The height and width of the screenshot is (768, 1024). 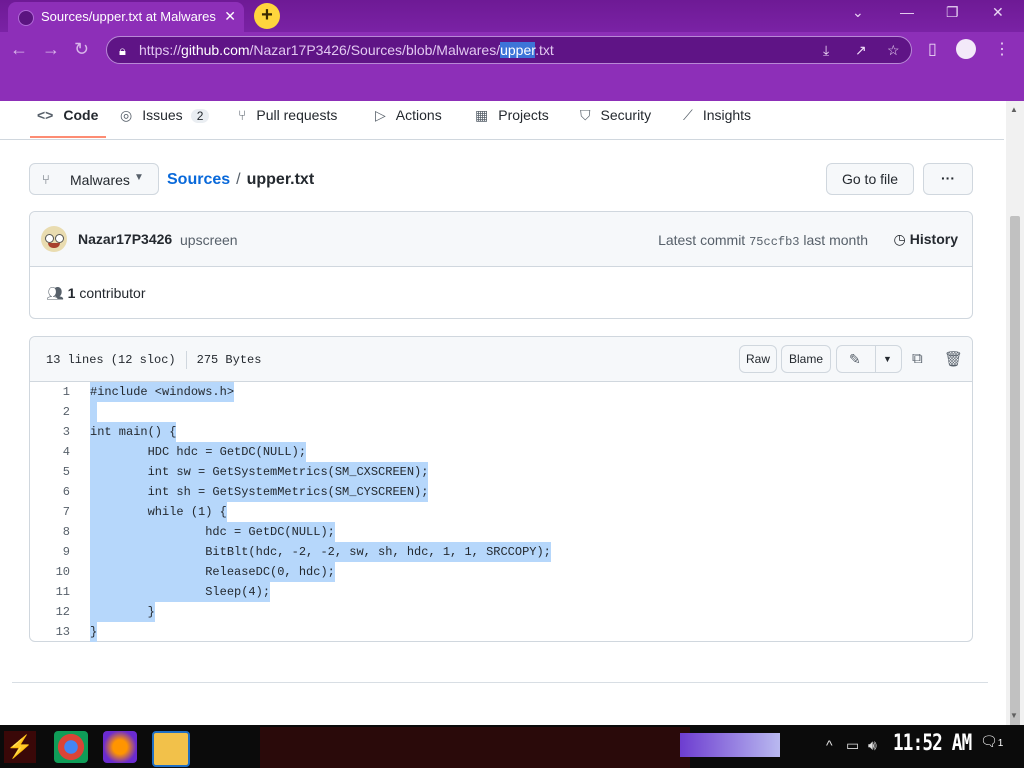 What do you see at coordinates (209, 240) in the screenshot?
I see `commit-message: upscreen` at bounding box center [209, 240].